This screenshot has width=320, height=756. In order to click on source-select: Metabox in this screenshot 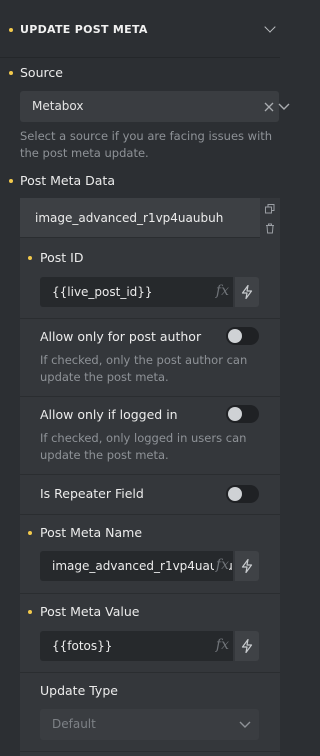, I will do `click(155, 106)`.